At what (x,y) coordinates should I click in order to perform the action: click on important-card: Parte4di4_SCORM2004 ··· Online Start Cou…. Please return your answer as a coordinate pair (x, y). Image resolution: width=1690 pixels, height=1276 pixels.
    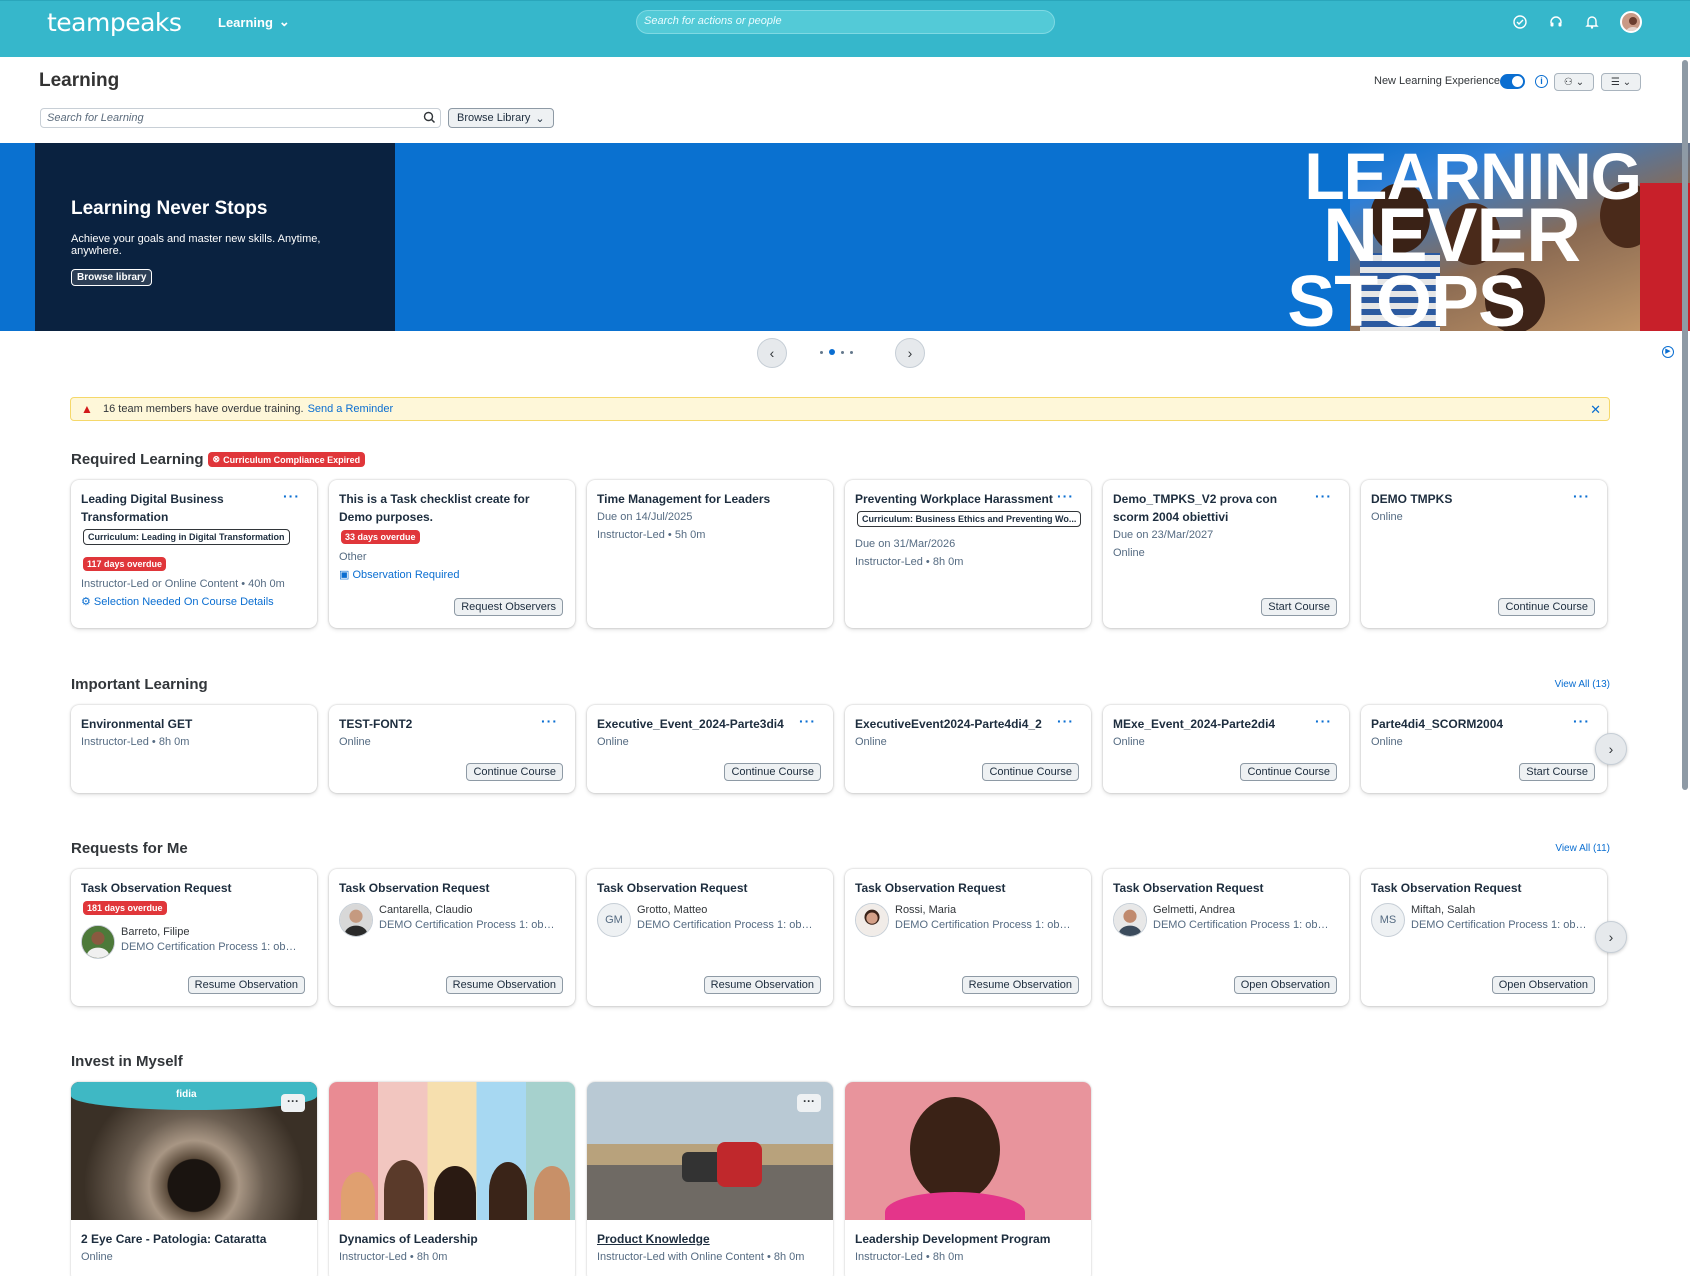
    Looking at the image, I should click on (1484, 749).